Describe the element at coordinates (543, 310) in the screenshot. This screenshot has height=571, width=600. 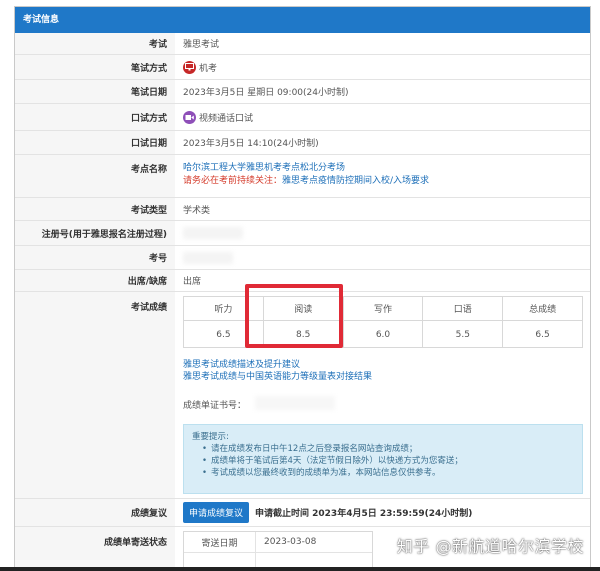
I see `score-header-overall: 总成绩` at that location.